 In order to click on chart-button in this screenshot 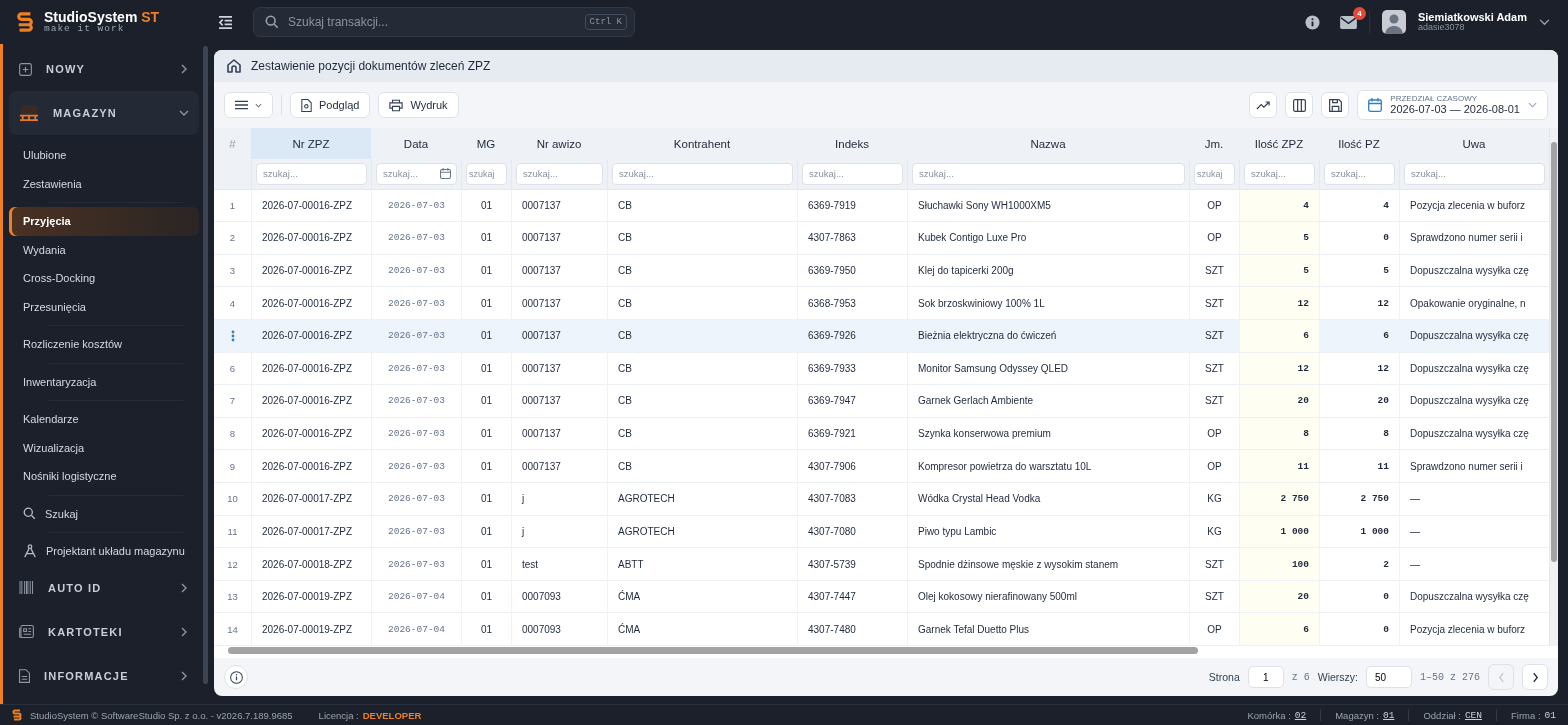, I will do `click(1263, 105)`.